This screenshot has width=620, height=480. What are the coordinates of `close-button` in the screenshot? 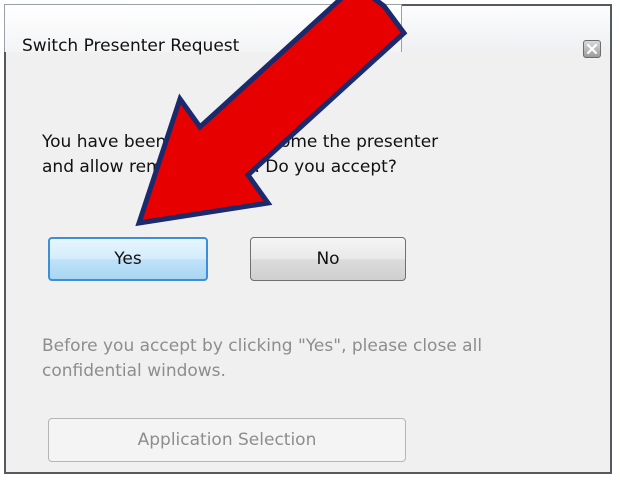 It's located at (592, 49).